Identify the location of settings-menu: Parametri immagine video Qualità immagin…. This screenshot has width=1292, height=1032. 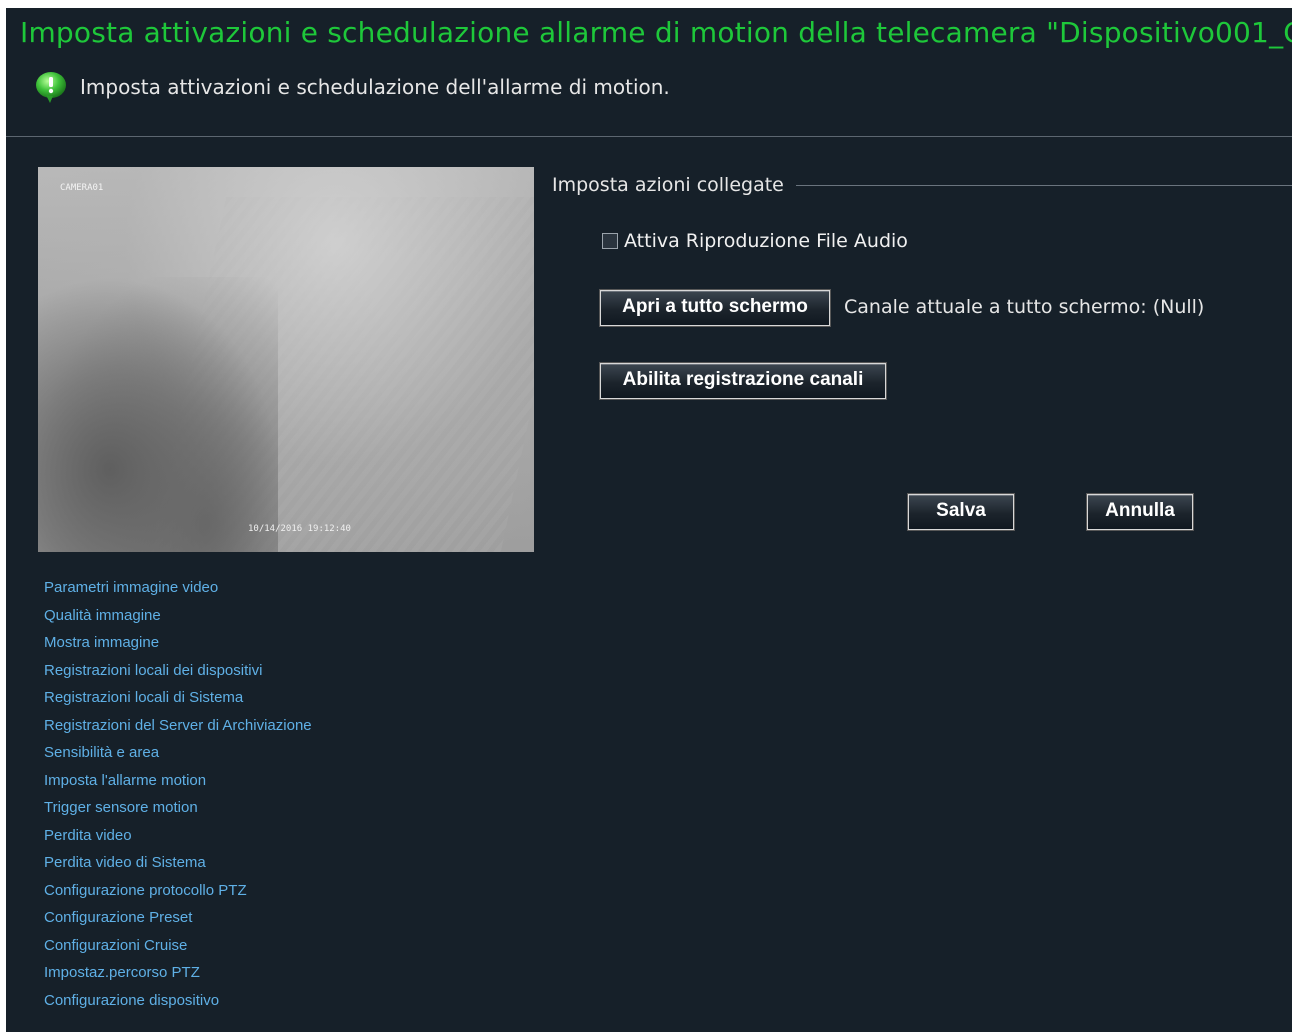
(178, 798).